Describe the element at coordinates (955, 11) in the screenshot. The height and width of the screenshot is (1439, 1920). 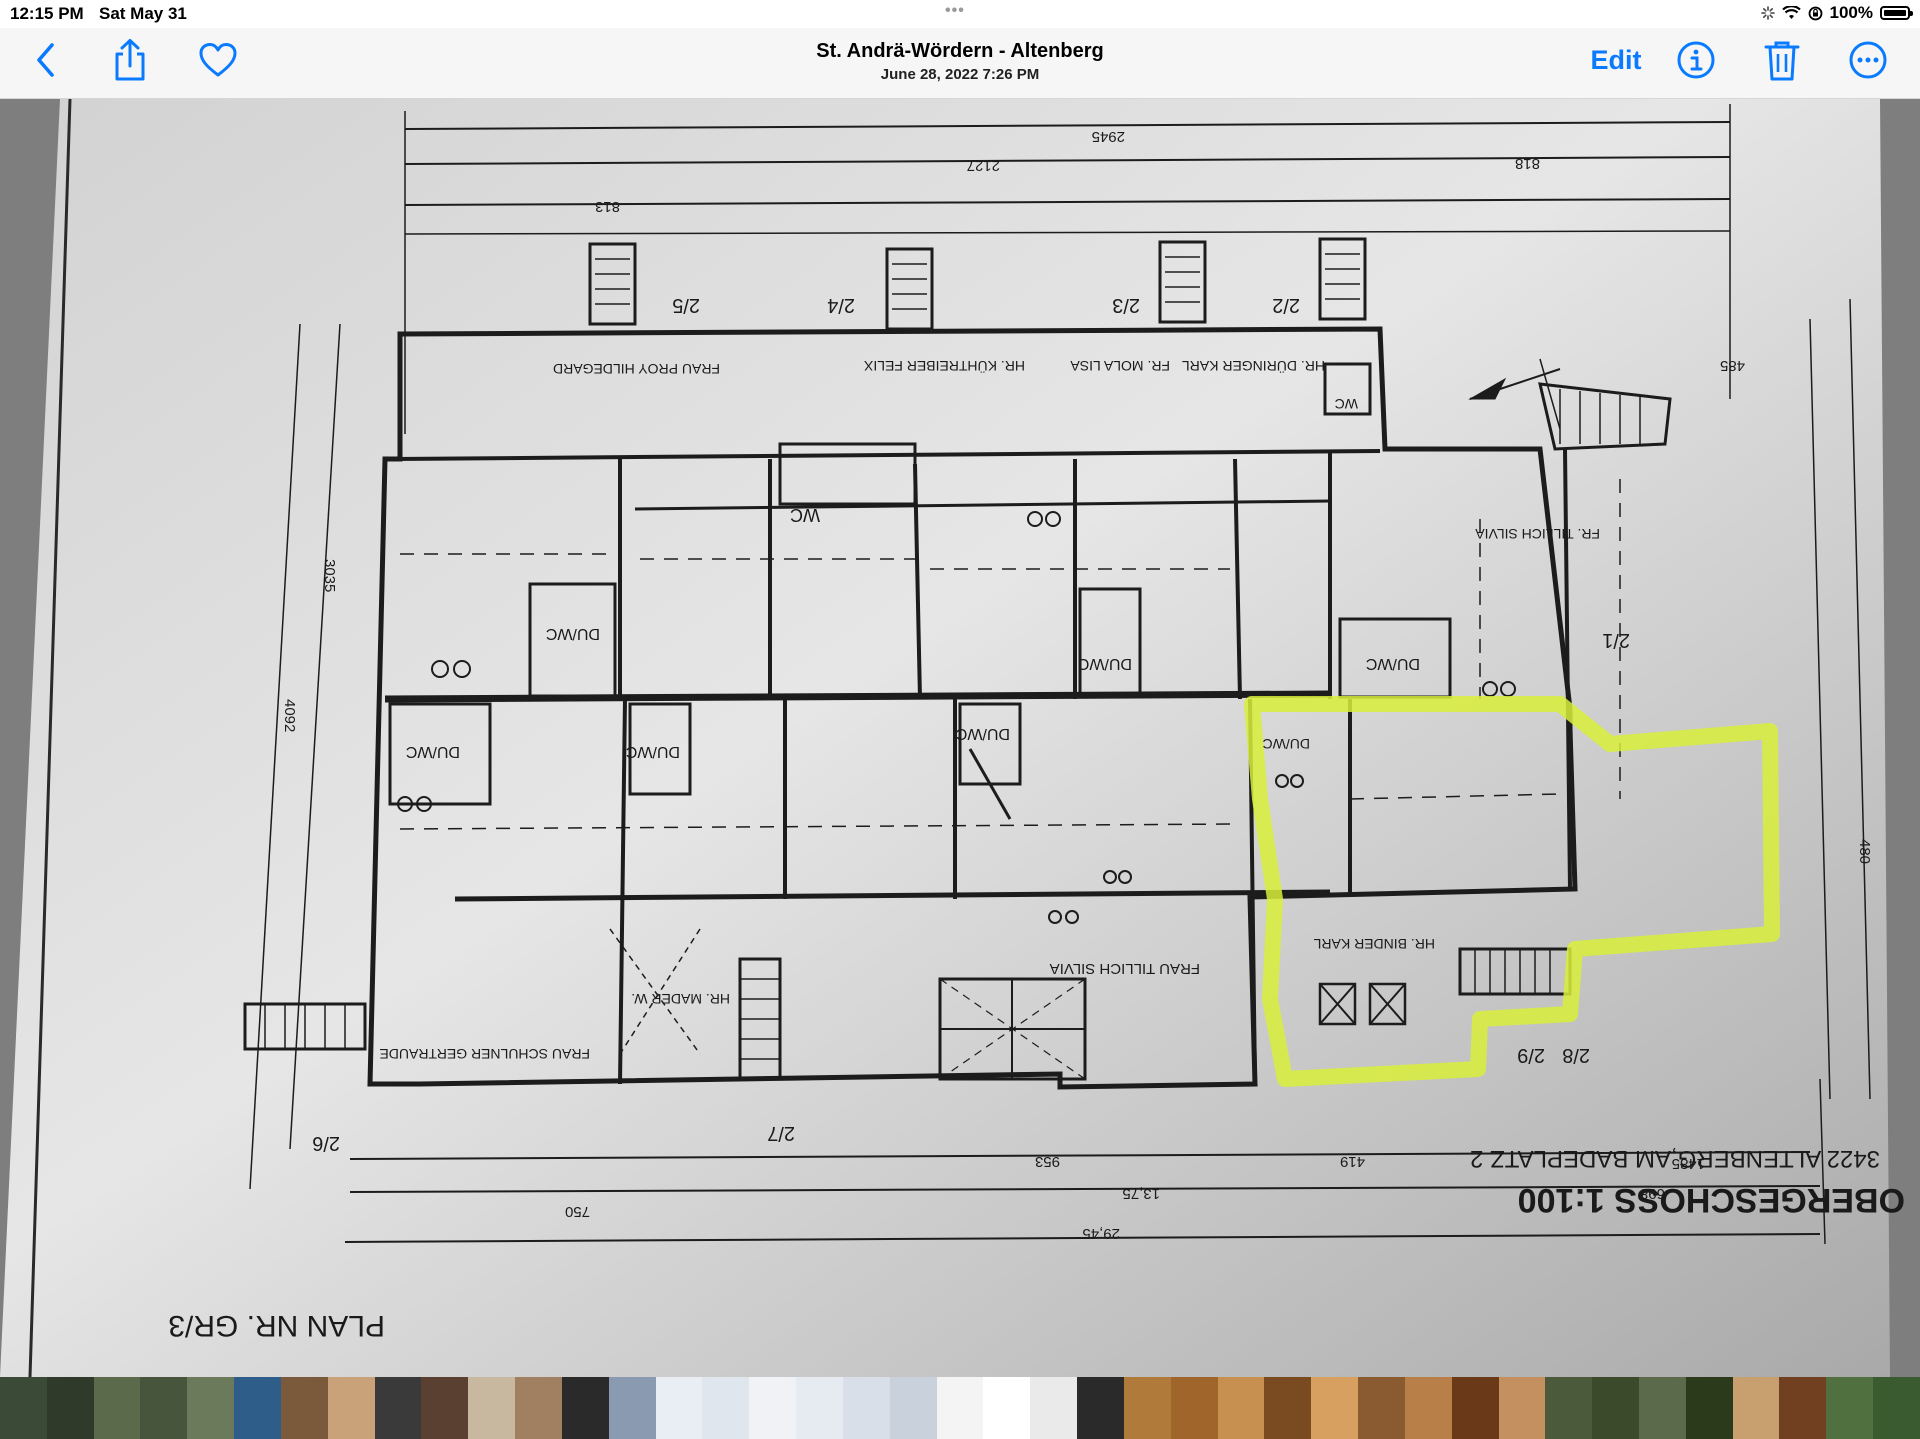
I see `multitasking-dots-icon: •••` at that location.